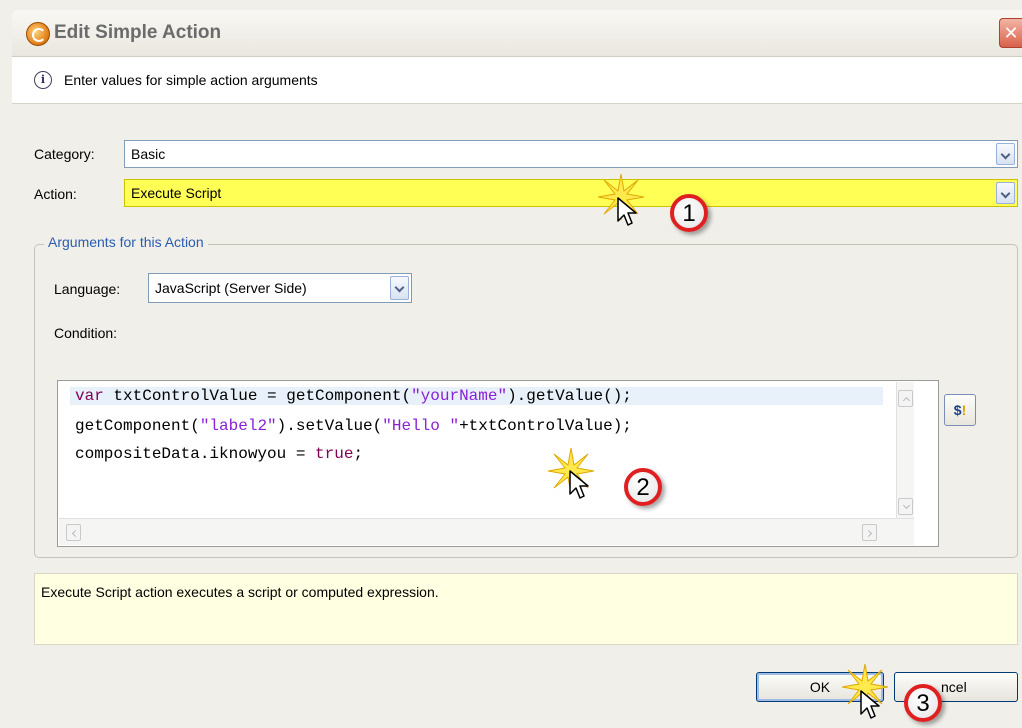 Image resolution: width=1022 pixels, height=728 pixels. Describe the element at coordinates (869, 532) in the screenshot. I see `scroll-right-icon` at that location.